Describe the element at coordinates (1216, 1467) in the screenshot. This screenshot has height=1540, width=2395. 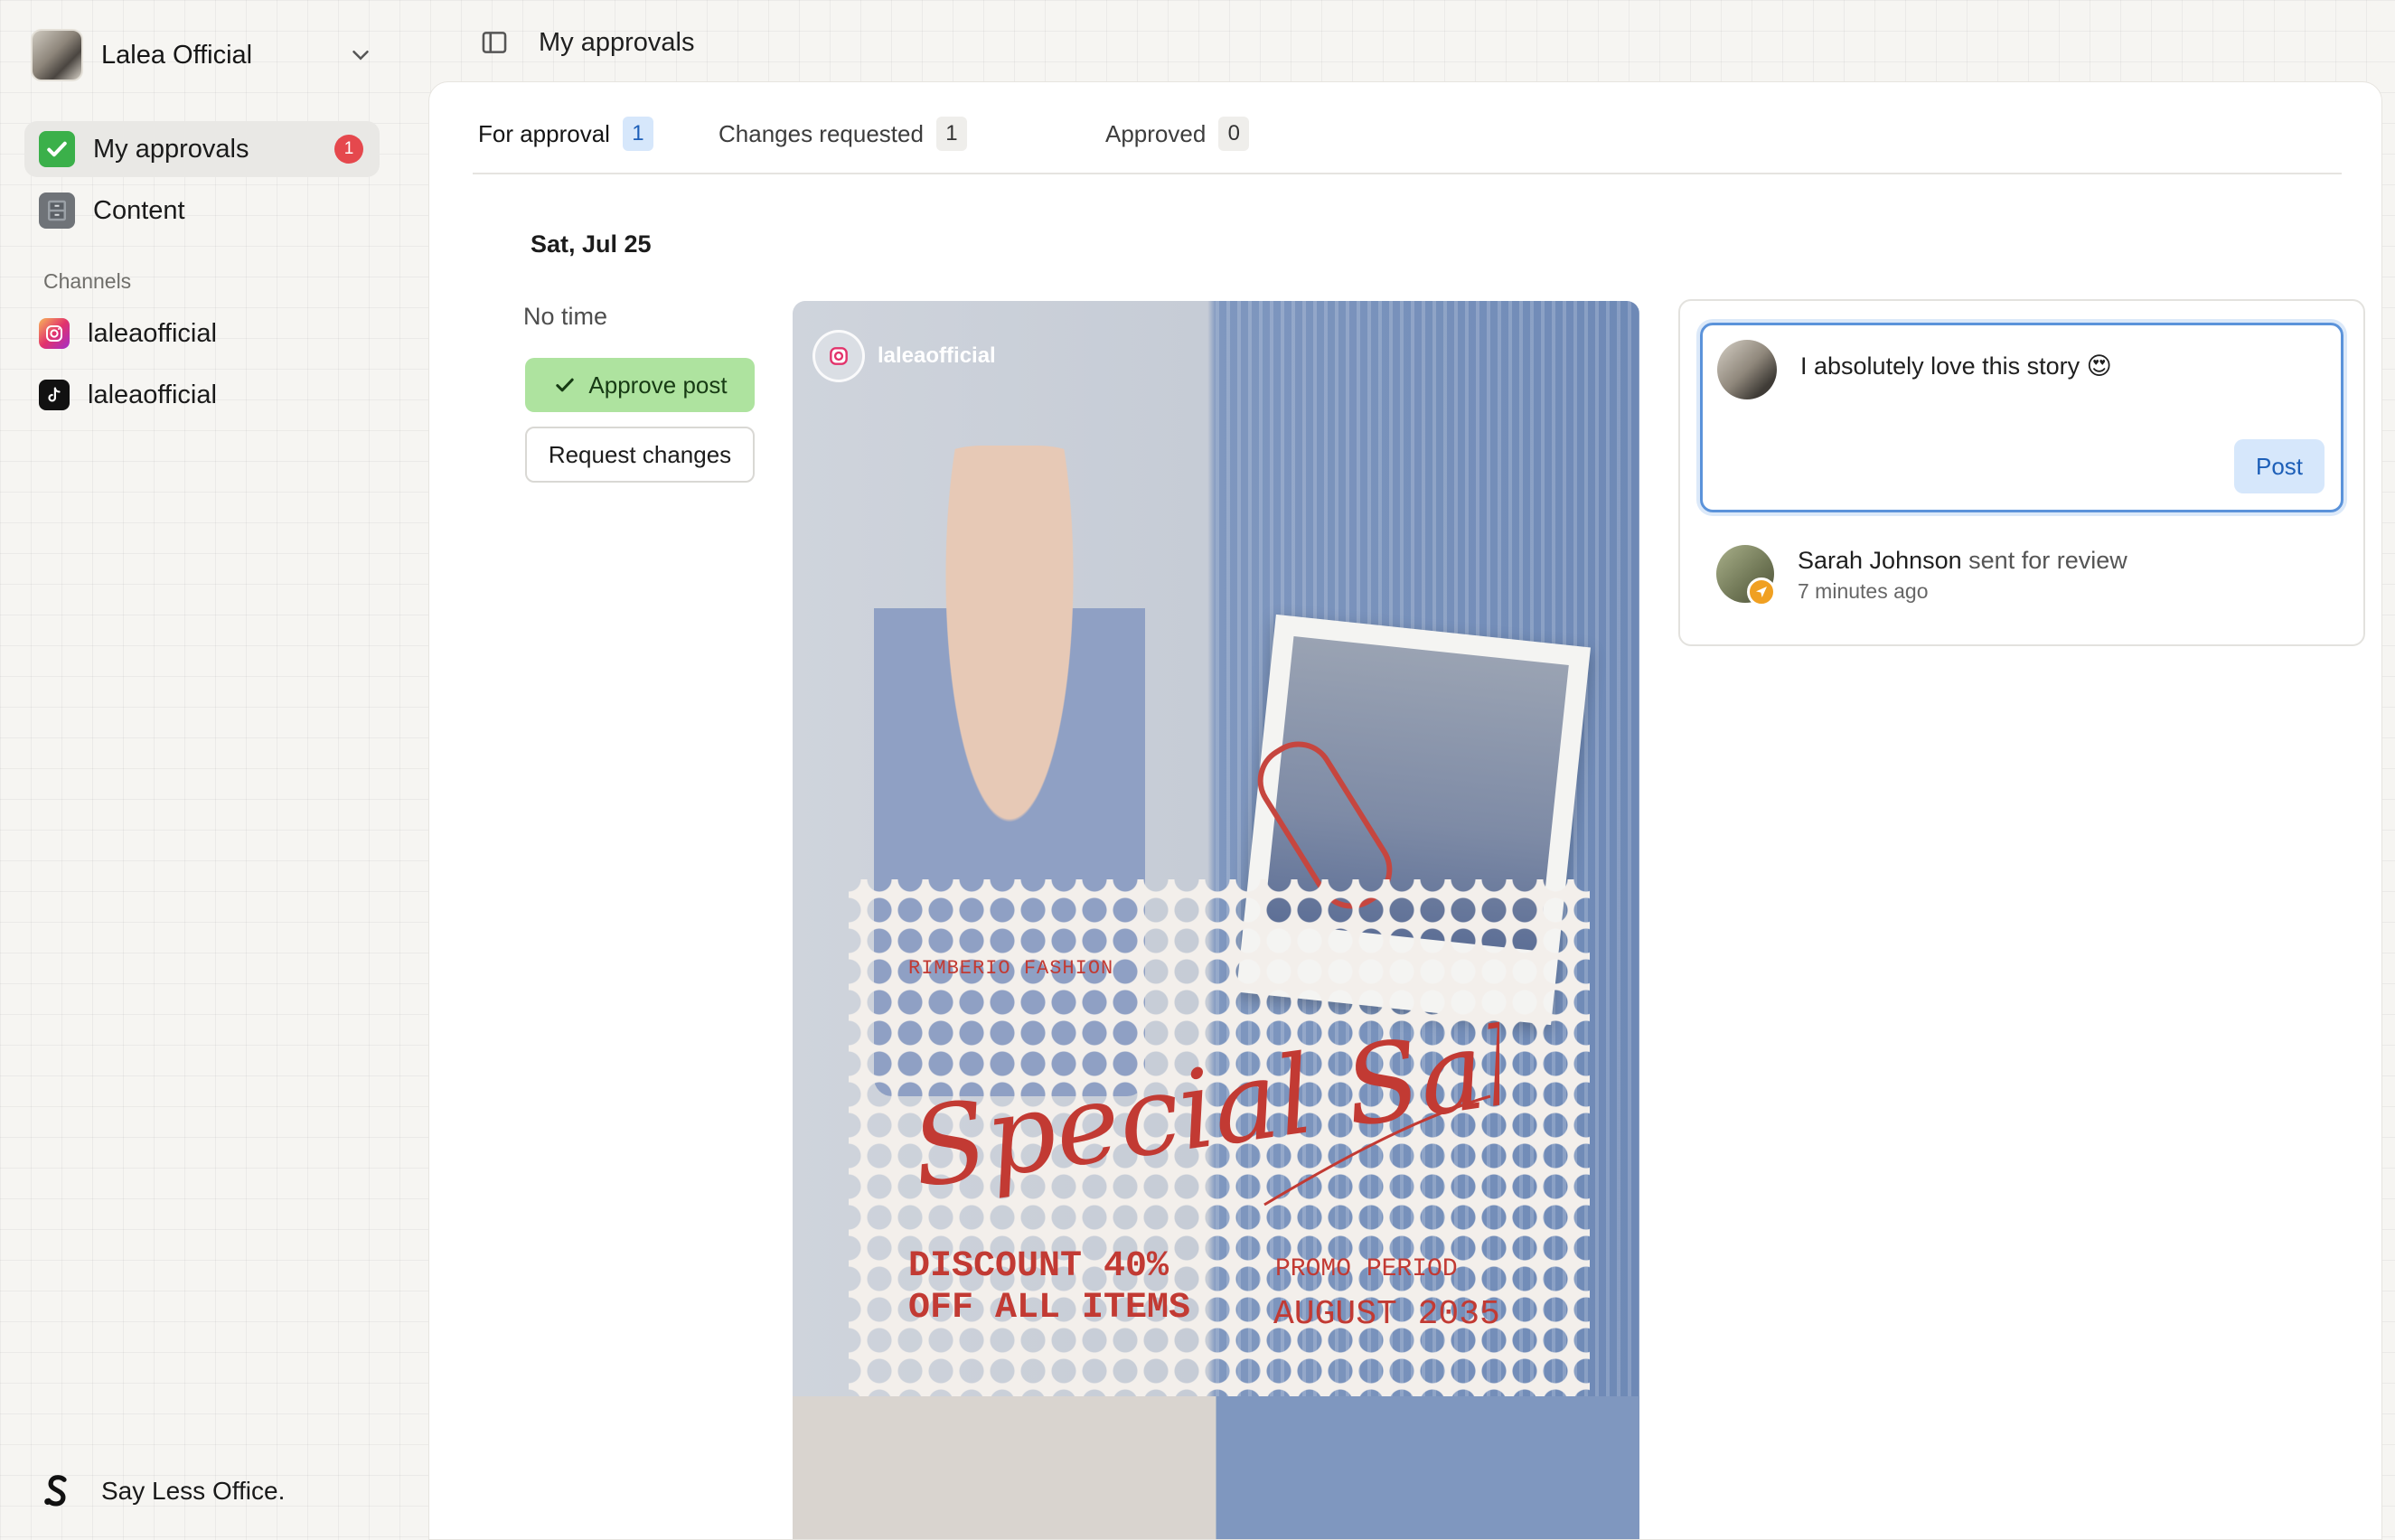
I see `photo-bottom-strip` at that location.